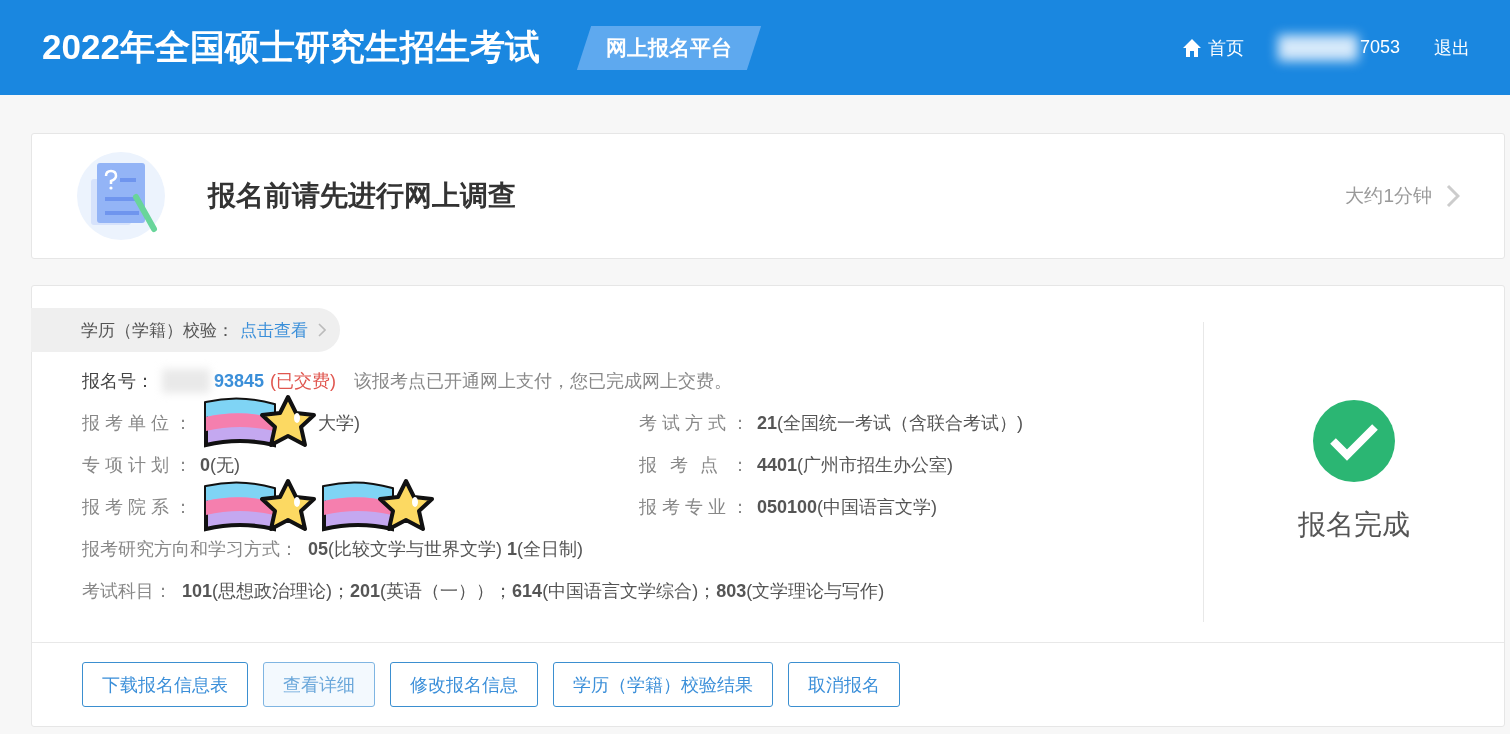 Image resolution: width=1510 pixels, height=734 pixels. I want to click on field-value: 101(思想政治理论)；201(英语（一））；614(中国语言文学综合)；803(文学理论与写作), so click(533, 591).